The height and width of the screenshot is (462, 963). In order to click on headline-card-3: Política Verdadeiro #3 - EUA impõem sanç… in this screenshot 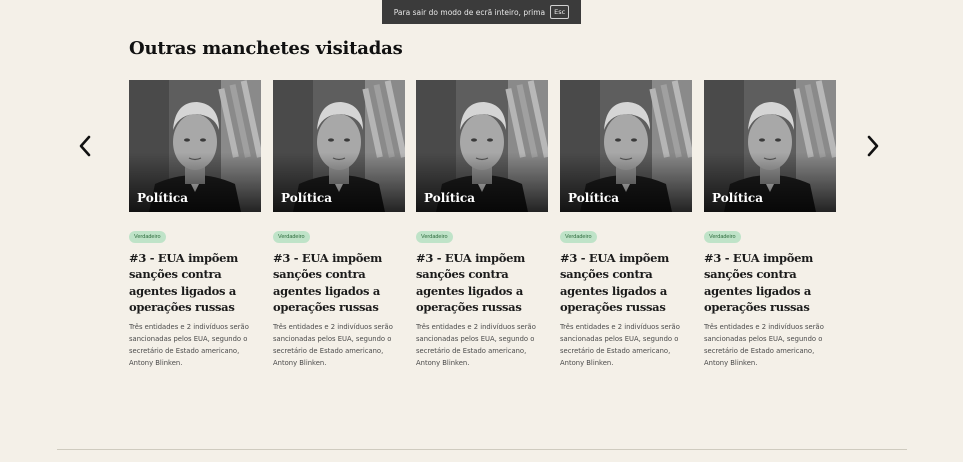, I will do `click(482, 223)`.